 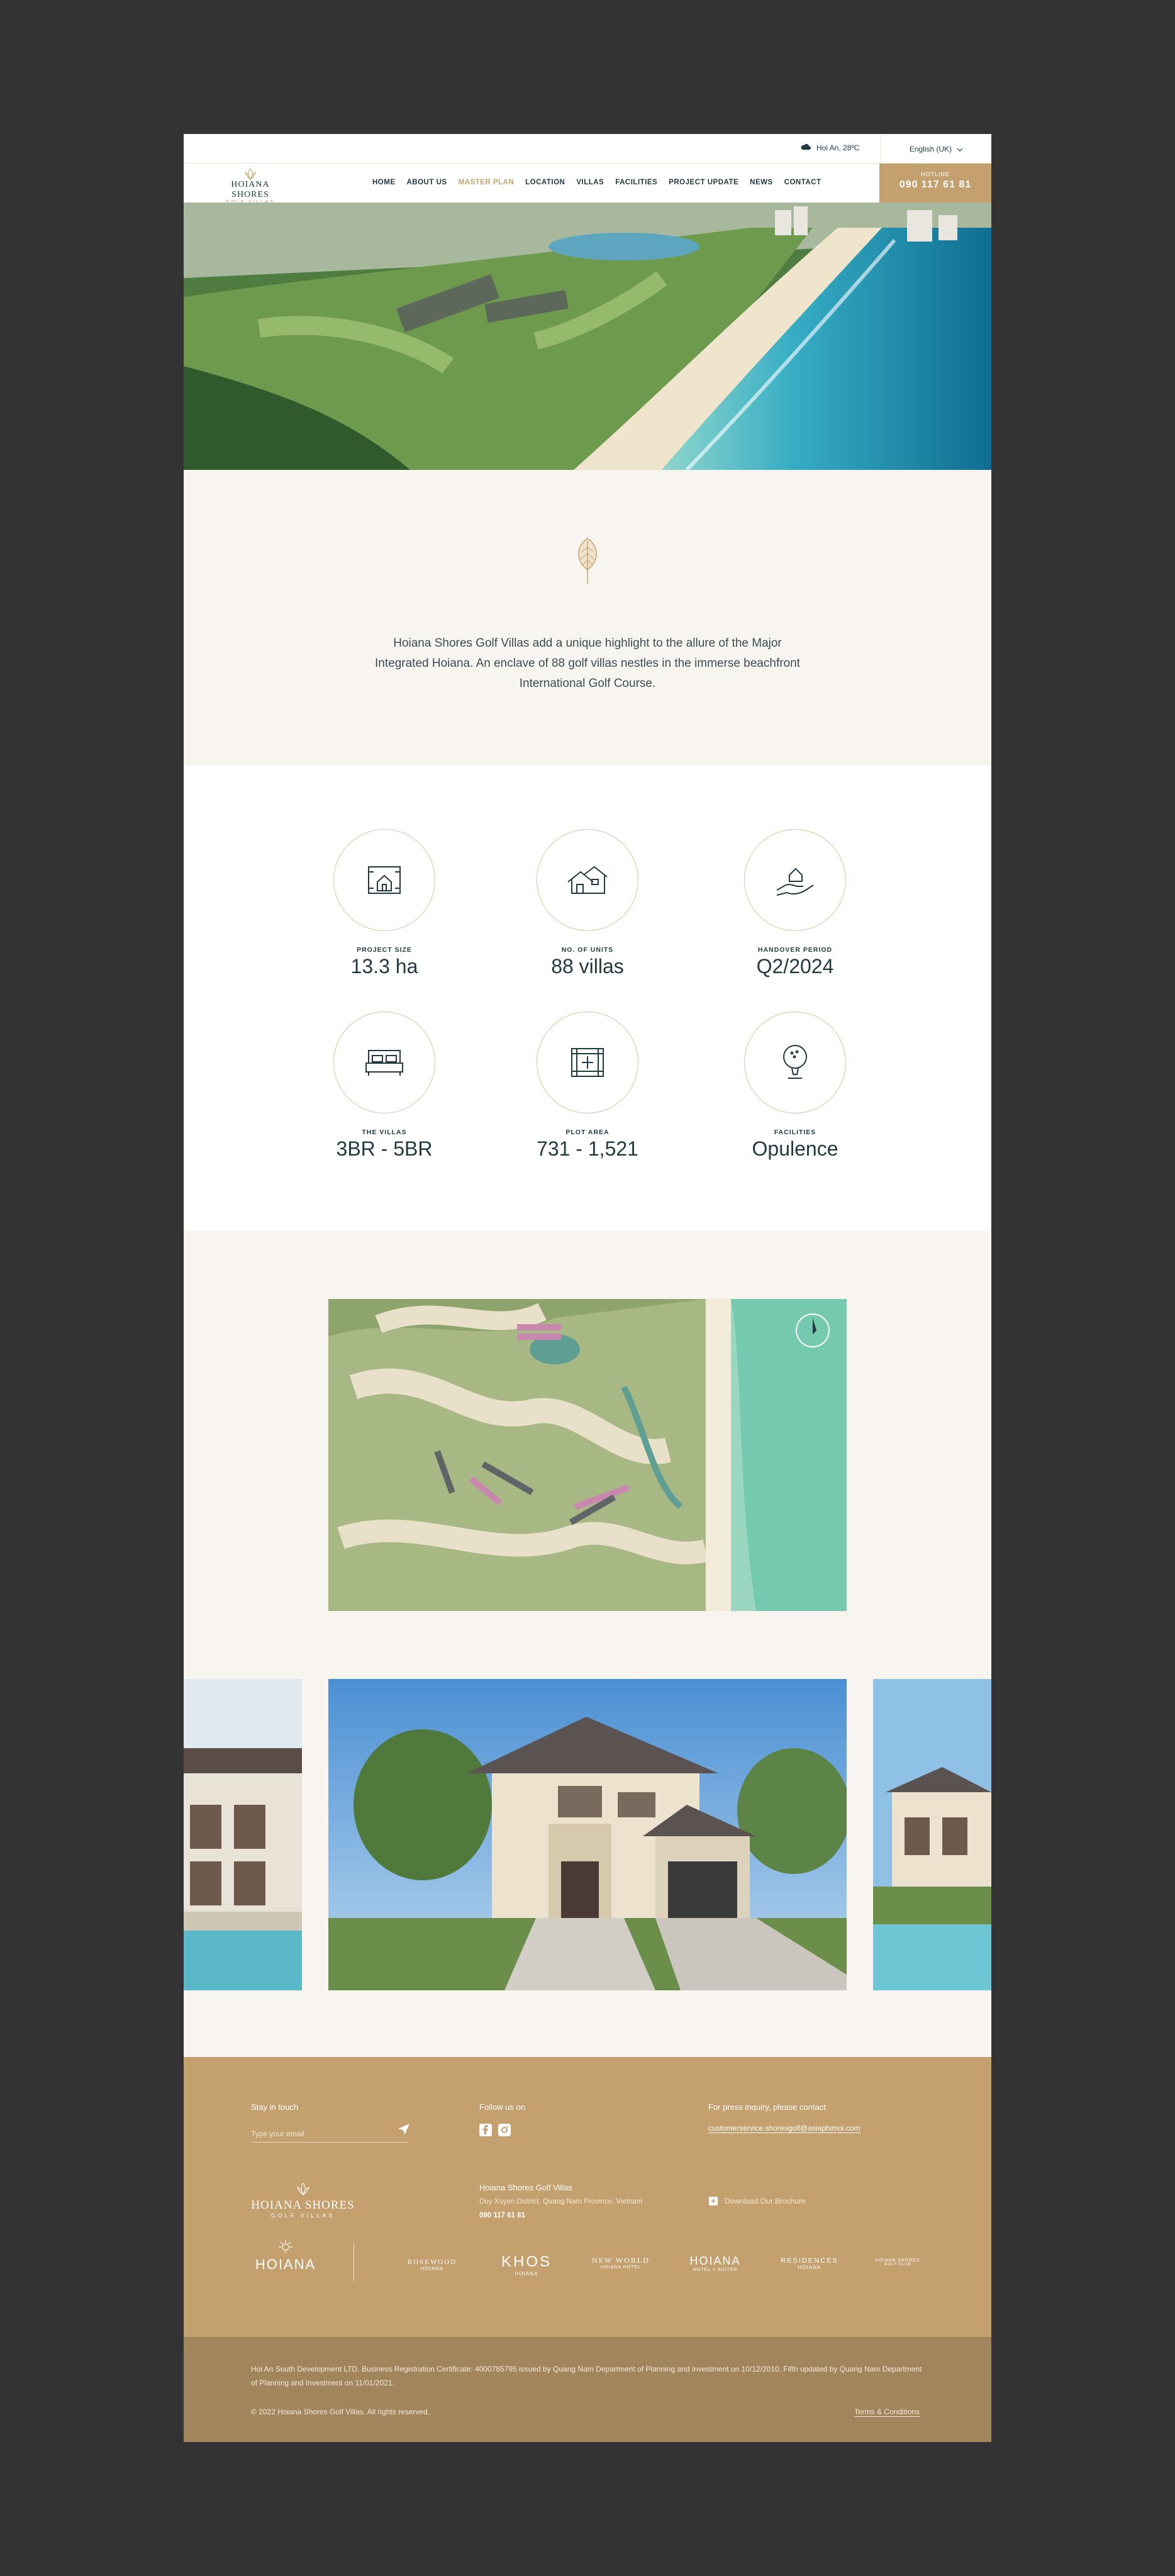 What do you see at coordinates (587, 1148) in the screenshot?
I see `stat-value: 731 - 1,521` at bounding box center [587, 1148].